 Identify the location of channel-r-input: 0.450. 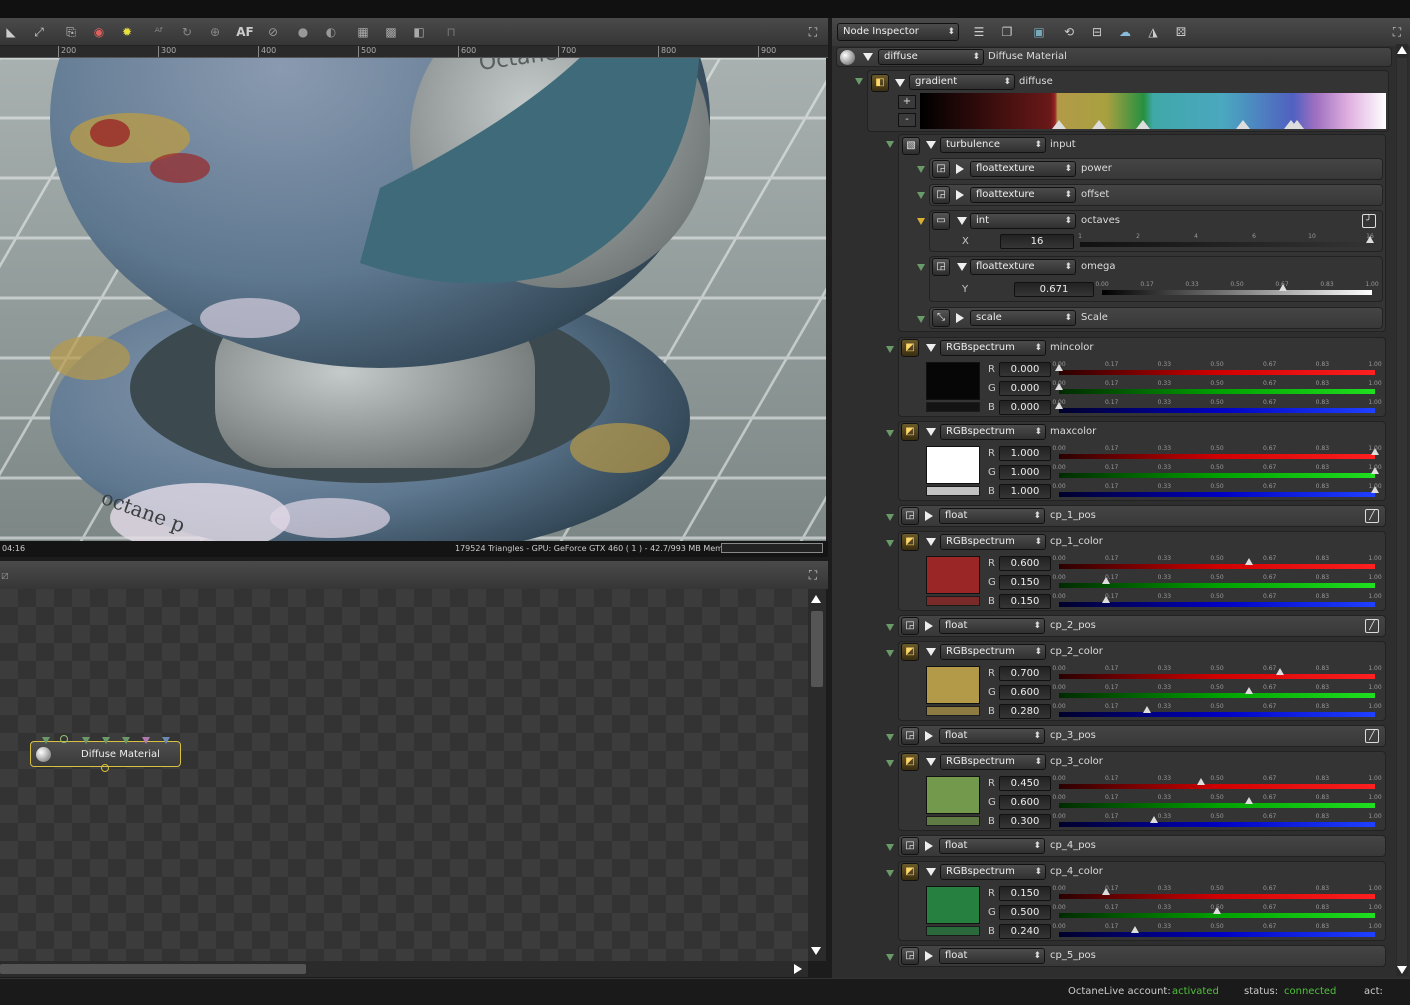
(1025, 783).